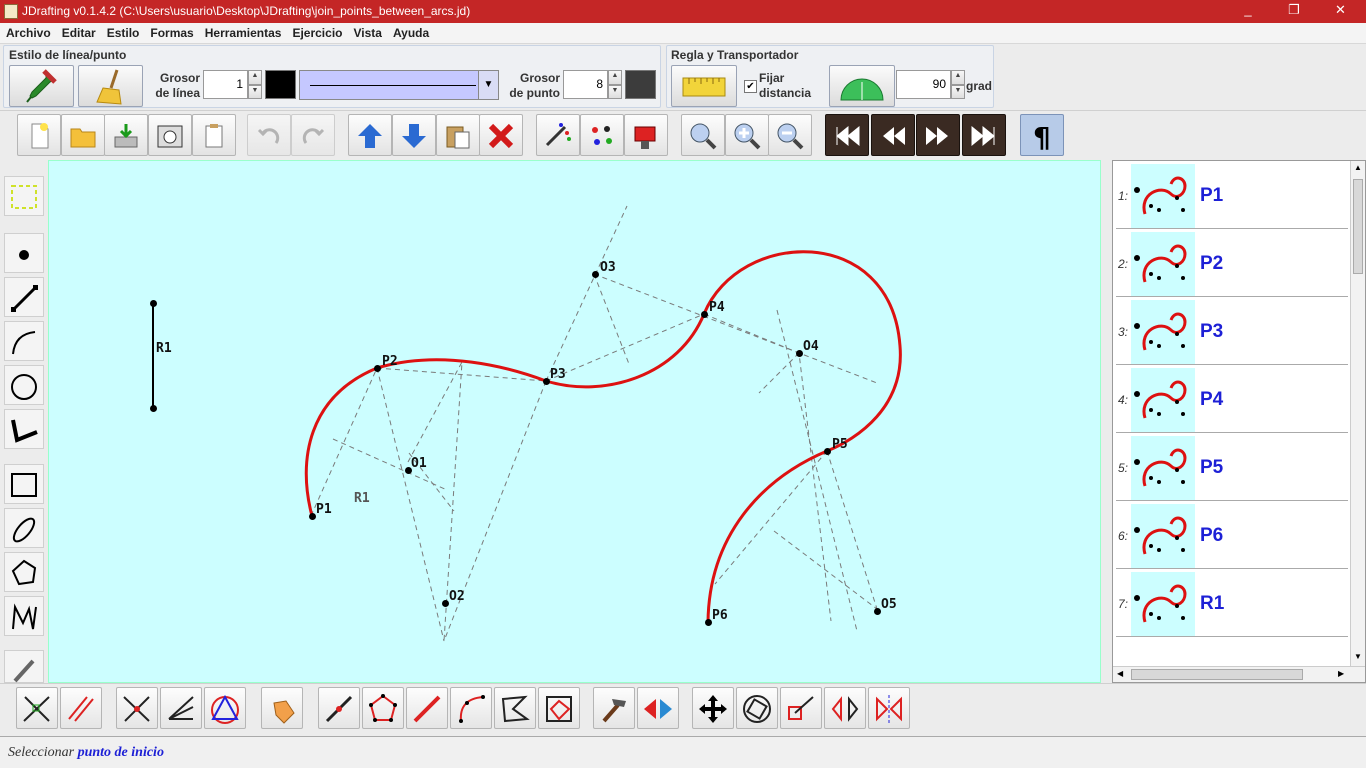  What do you see at coordinates (1248, 10) in the screenshot?
I see `minimize-button: _` at bounding box center [1248, 10].